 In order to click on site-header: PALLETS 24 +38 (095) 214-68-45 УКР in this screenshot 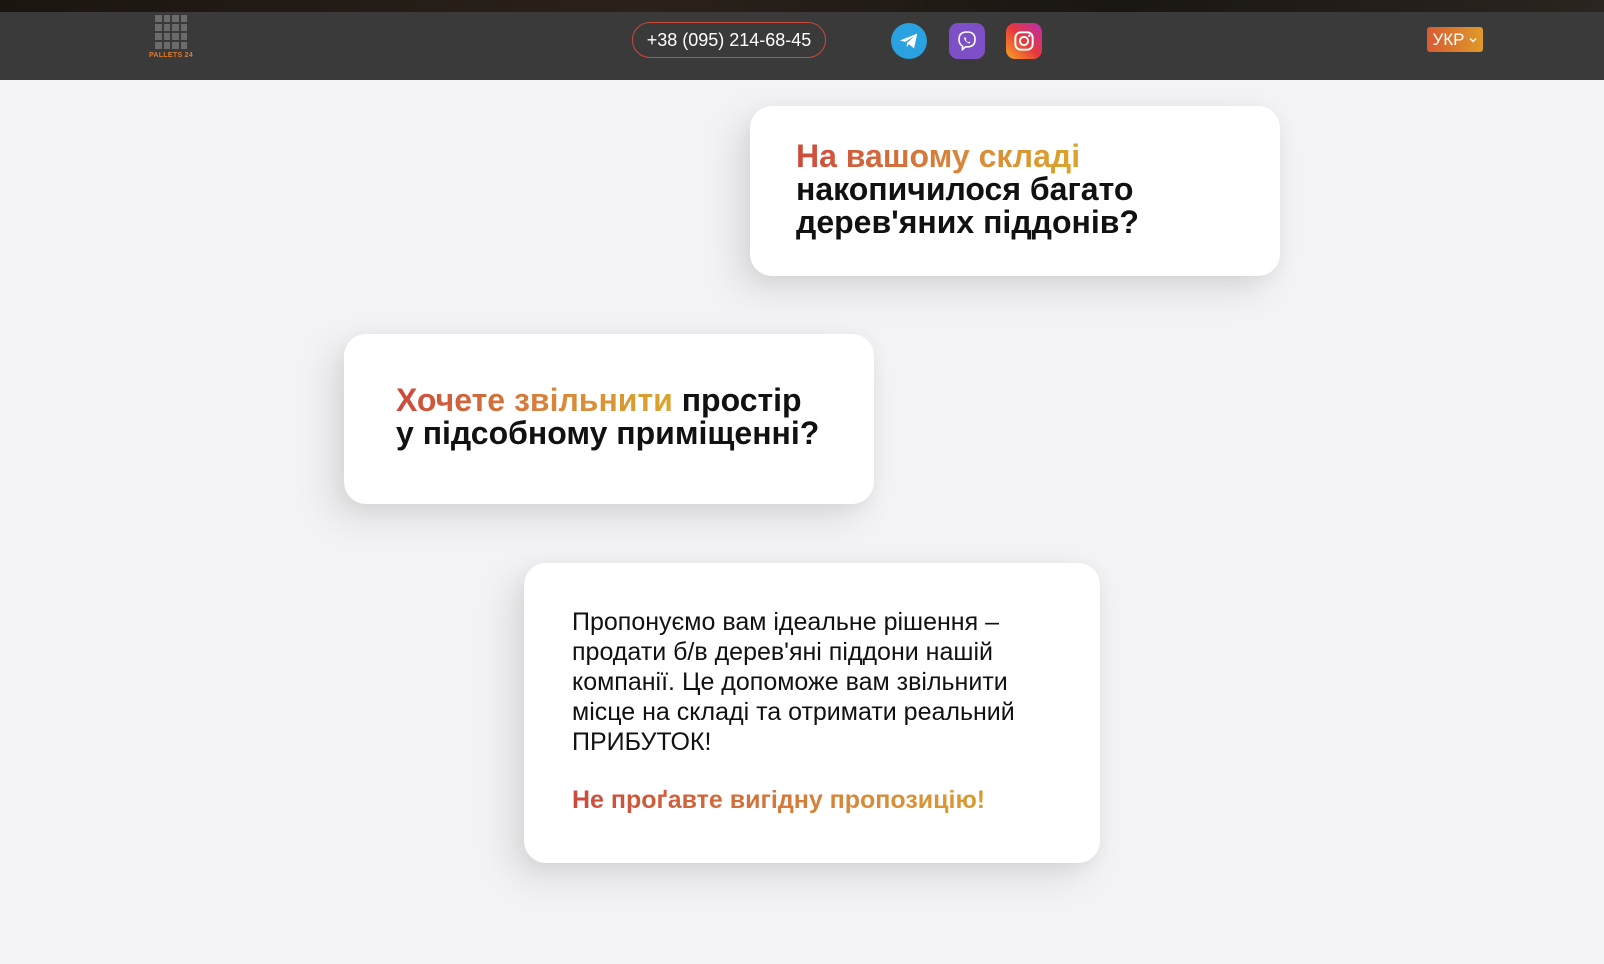, I will do `click(802, 46)`.